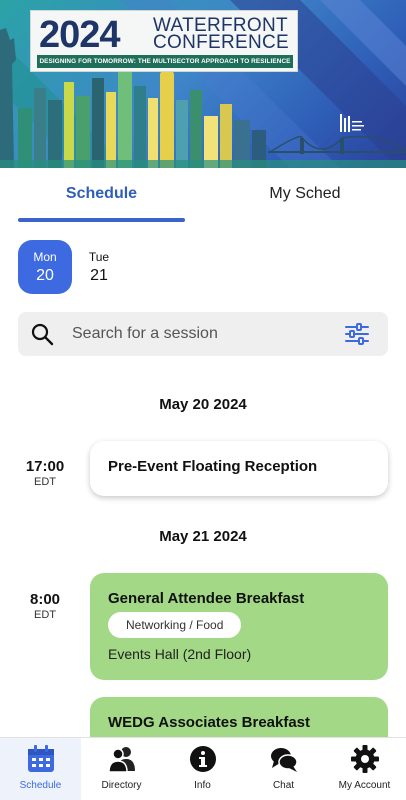  Describe the element at coordinates (101, 220) in the screenshot. I see `active-tab-indicator` at that location.